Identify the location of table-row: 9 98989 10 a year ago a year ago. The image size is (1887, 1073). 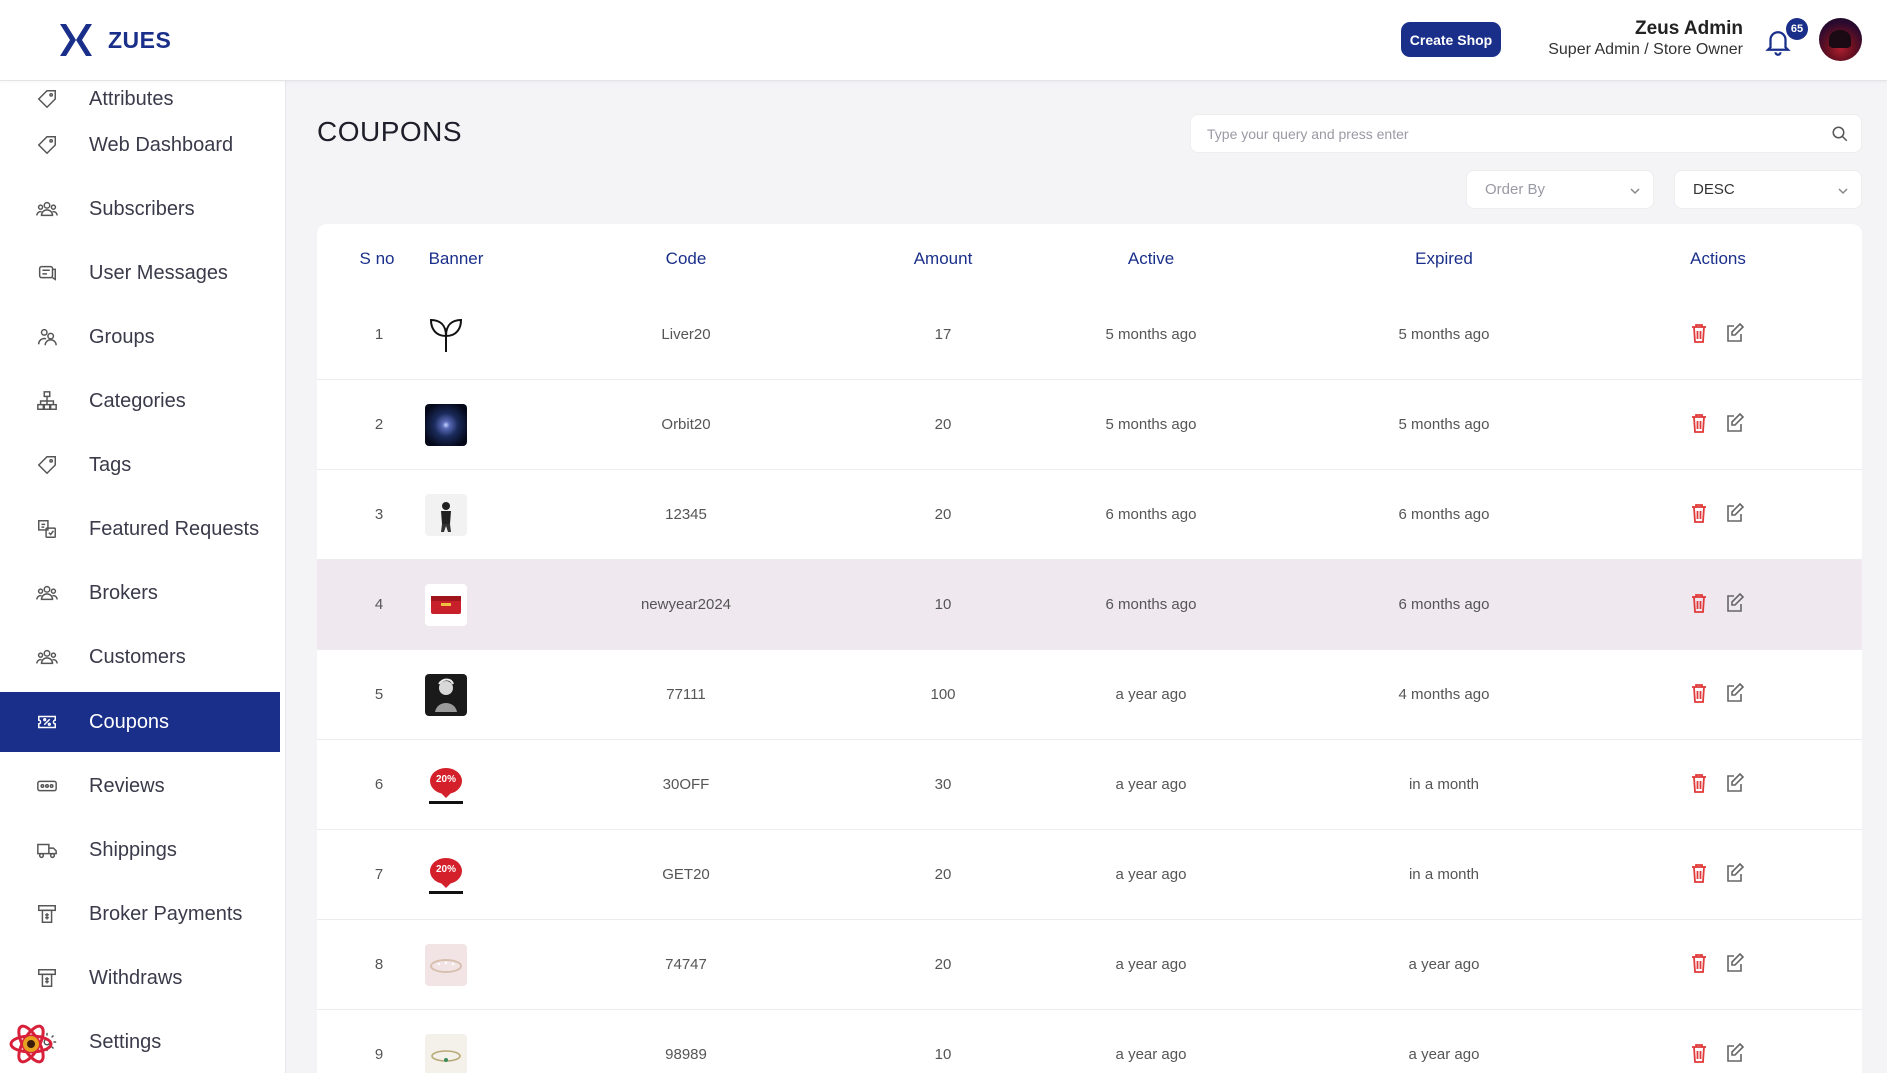
(1089, 1041).